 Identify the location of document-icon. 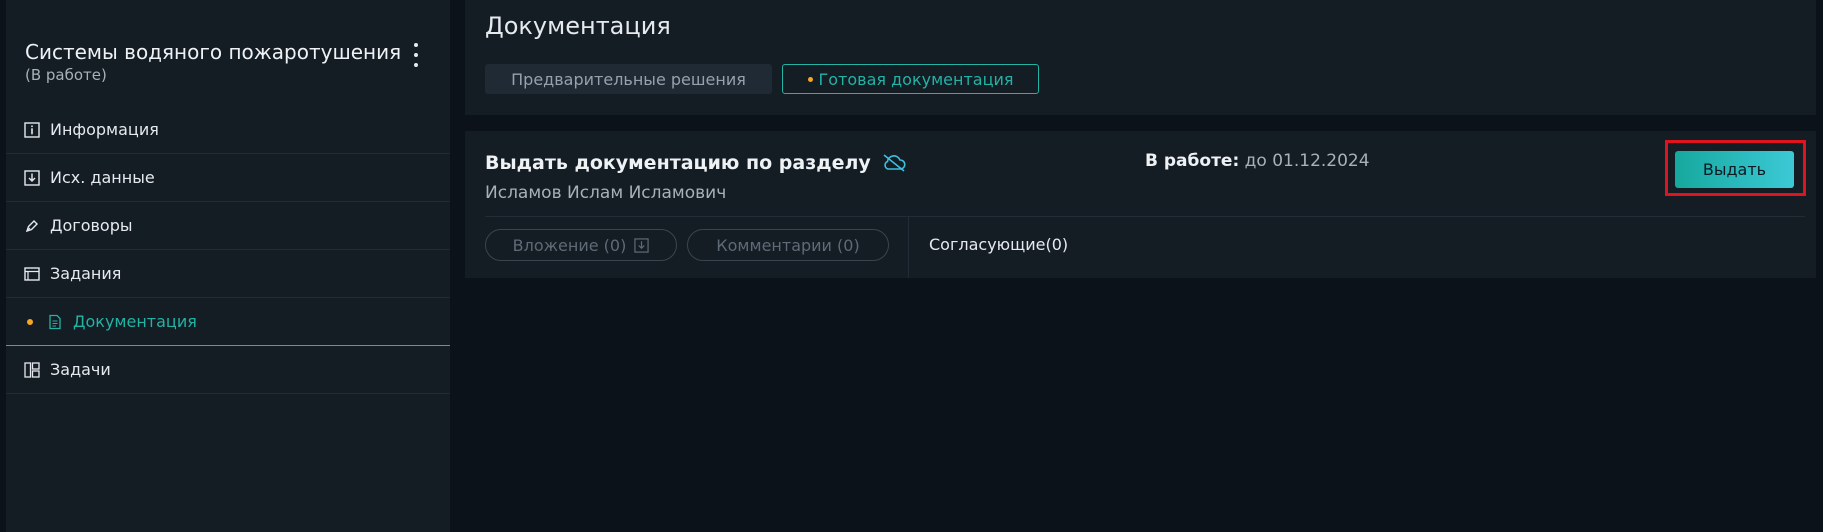
(55, 322).